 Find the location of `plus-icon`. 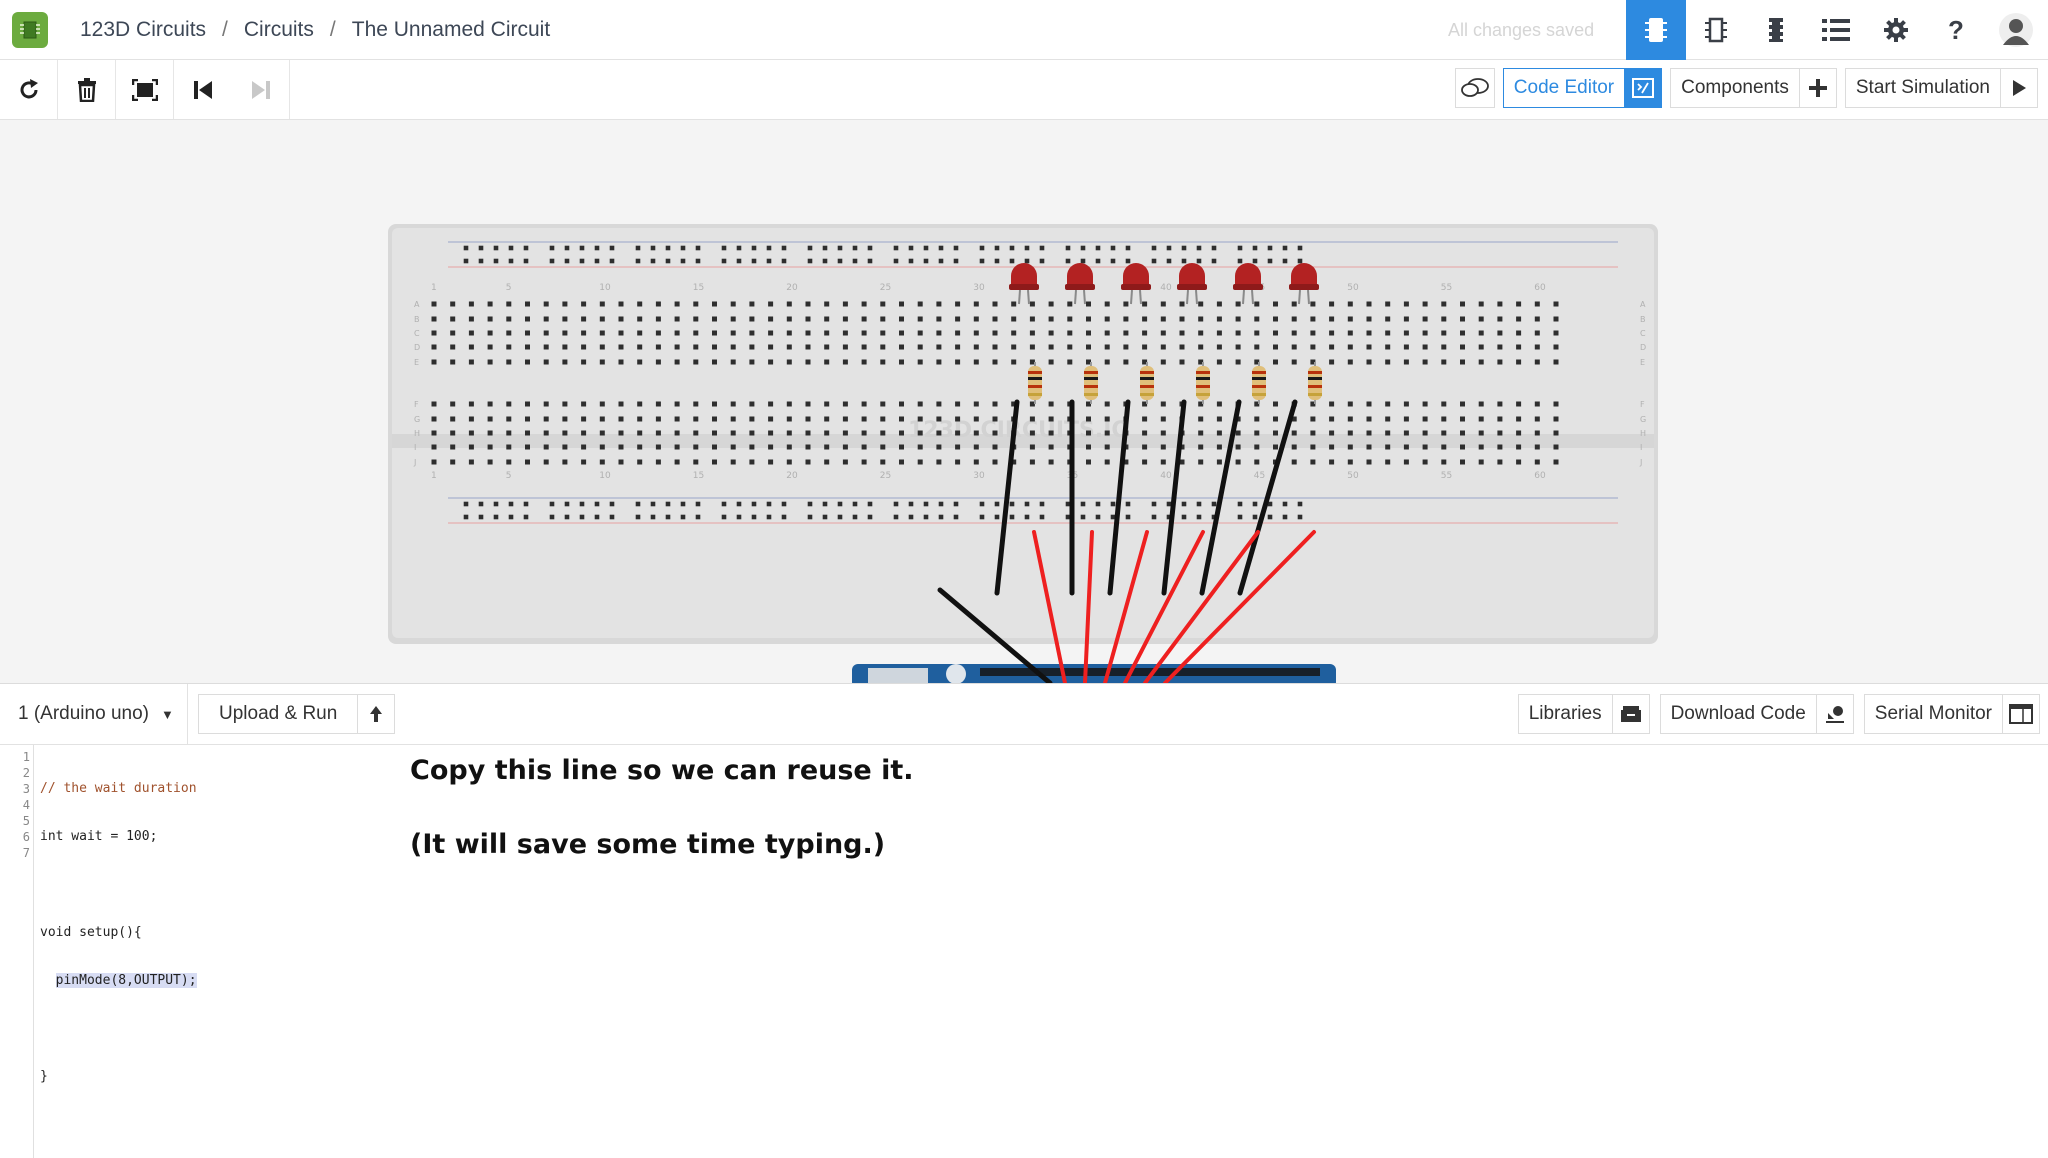

plus-icon is located at coordinates (1817, 88).